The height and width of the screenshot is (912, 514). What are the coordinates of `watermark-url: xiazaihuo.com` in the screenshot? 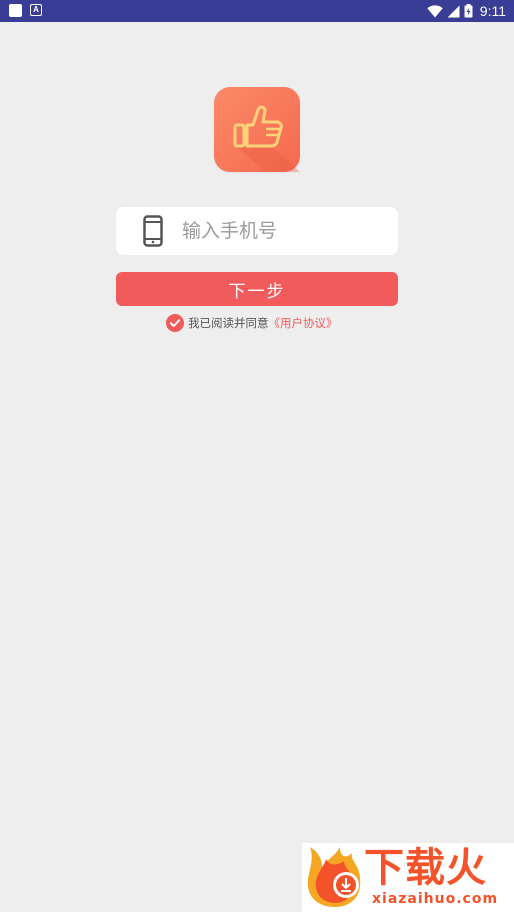 It's located at (435, 899).